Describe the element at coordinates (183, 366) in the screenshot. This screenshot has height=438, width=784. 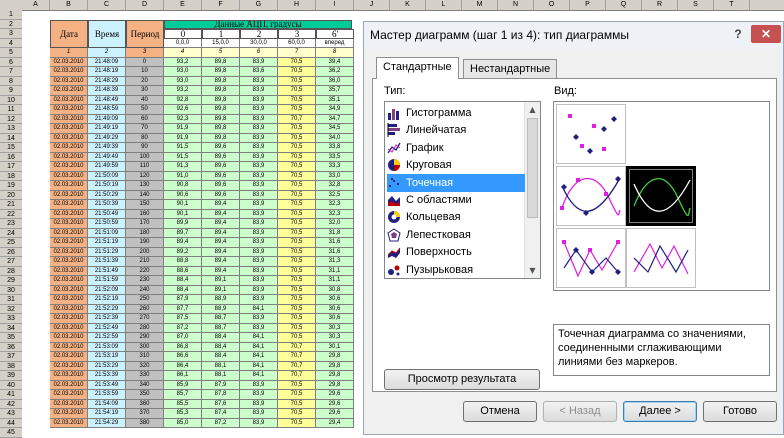
I see `table-cell: 86,4` at that location.